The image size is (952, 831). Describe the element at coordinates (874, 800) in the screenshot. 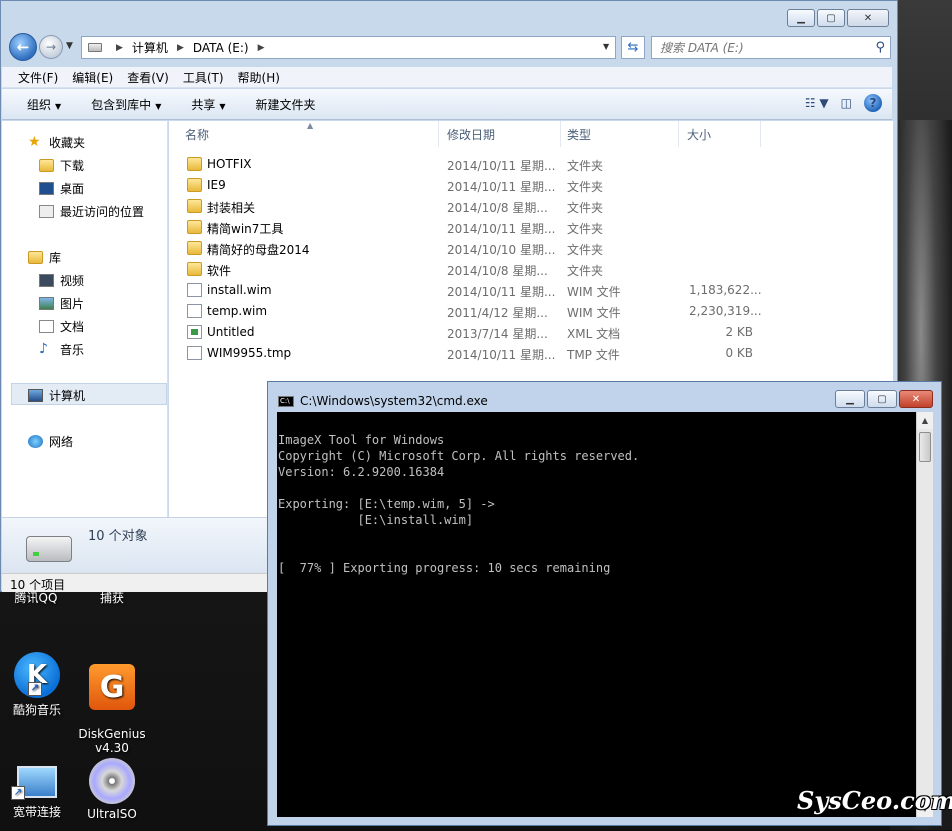

I see `watermark-logo: SysCeo.com` at that location.